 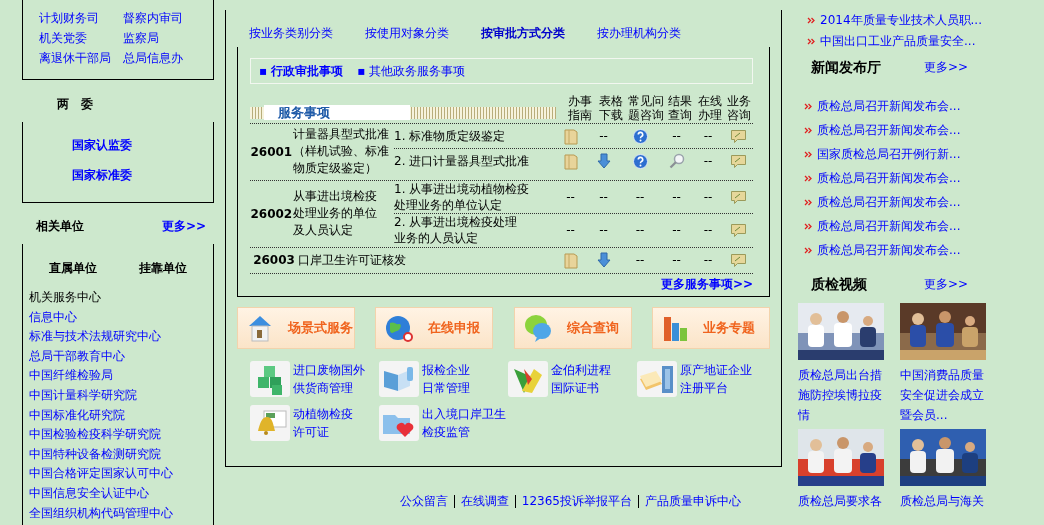 I want to click on category-tab: 按审批方式分类, so click(x=523, y=33).